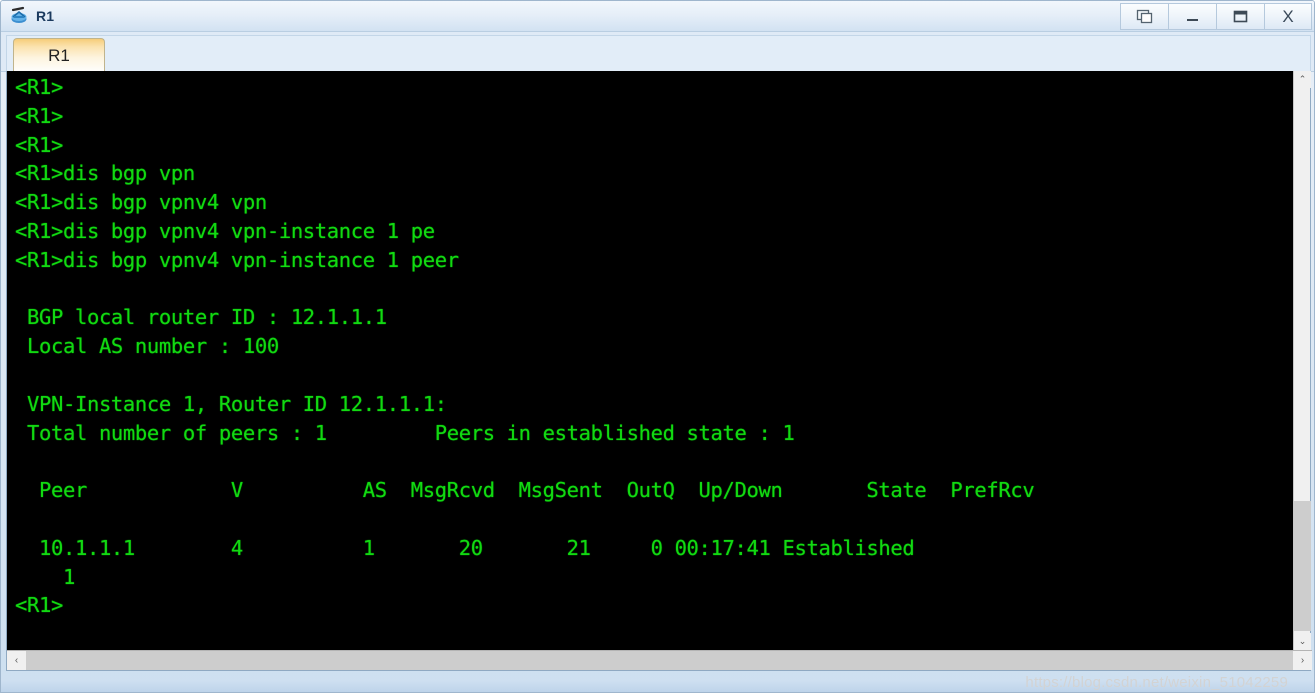 The width and height of the screenshot is (1315, 693). Describe the element at coordinates (1192, 16) in the screenshot. I see `minimize-button` at that location.